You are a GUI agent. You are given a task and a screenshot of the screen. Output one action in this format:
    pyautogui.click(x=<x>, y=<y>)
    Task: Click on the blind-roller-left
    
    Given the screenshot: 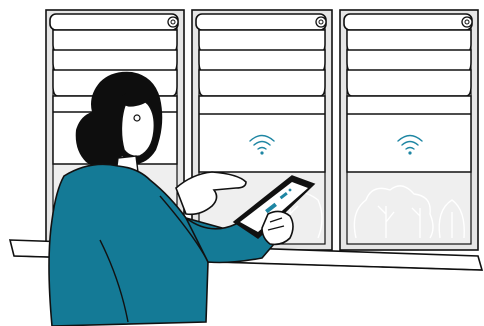 What is the action you would take?
    pyautogui.click(x=114, y=22)
    